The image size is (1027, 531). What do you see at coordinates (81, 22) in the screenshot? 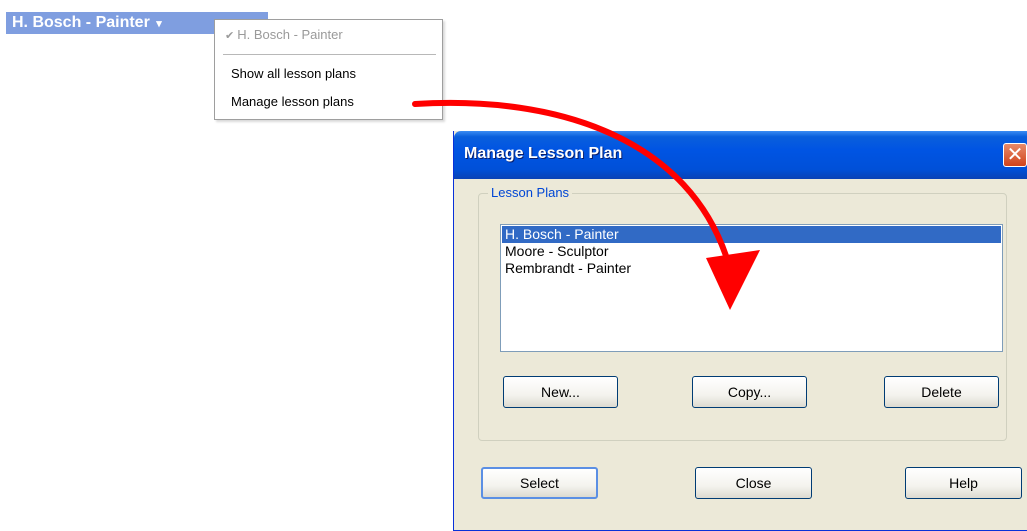
I see `selector-label: H. Bosch - Painter` at bounding box center [81, 22].